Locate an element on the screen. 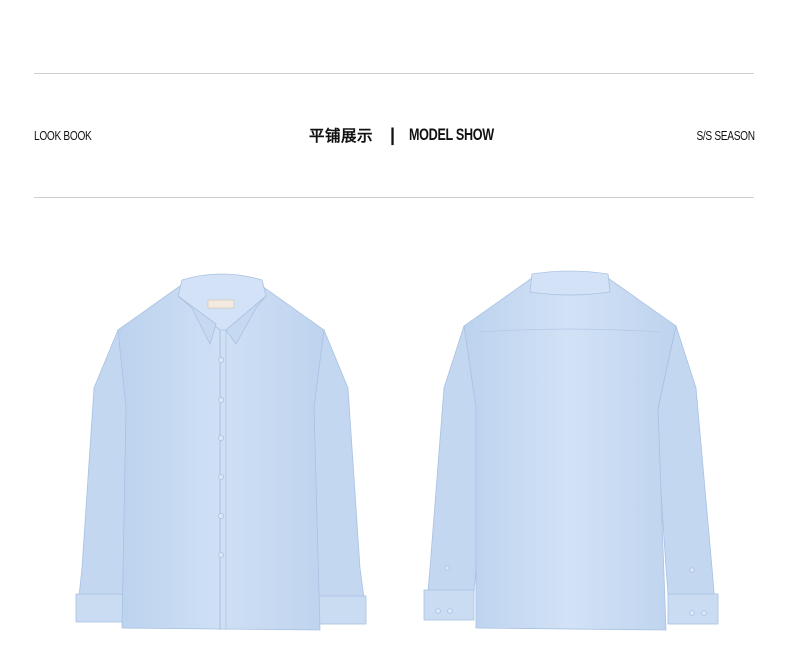 Image resolution: width=790 pixels, height=654 pixels. title-english: MODEL SHOW is located at coordinates (451, 134).